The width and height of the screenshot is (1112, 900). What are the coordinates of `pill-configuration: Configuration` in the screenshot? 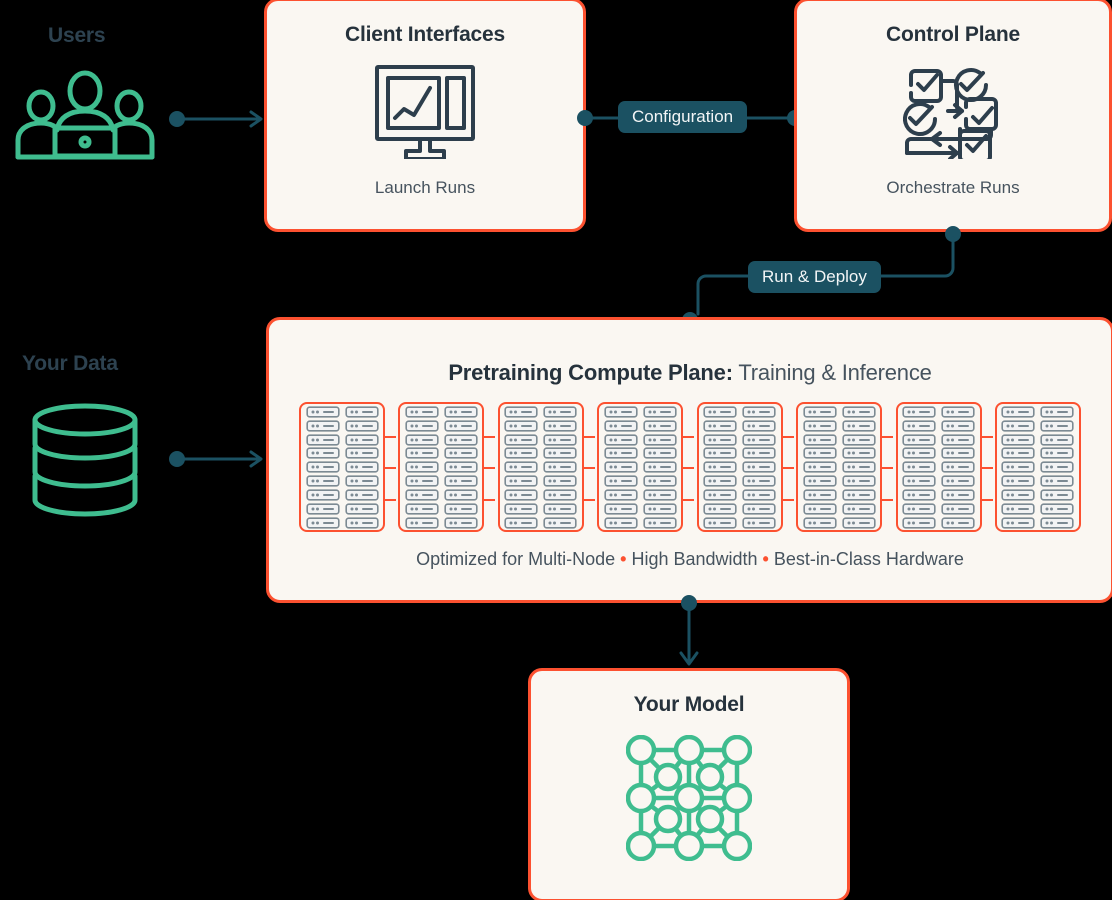 It's located at (683, 117).